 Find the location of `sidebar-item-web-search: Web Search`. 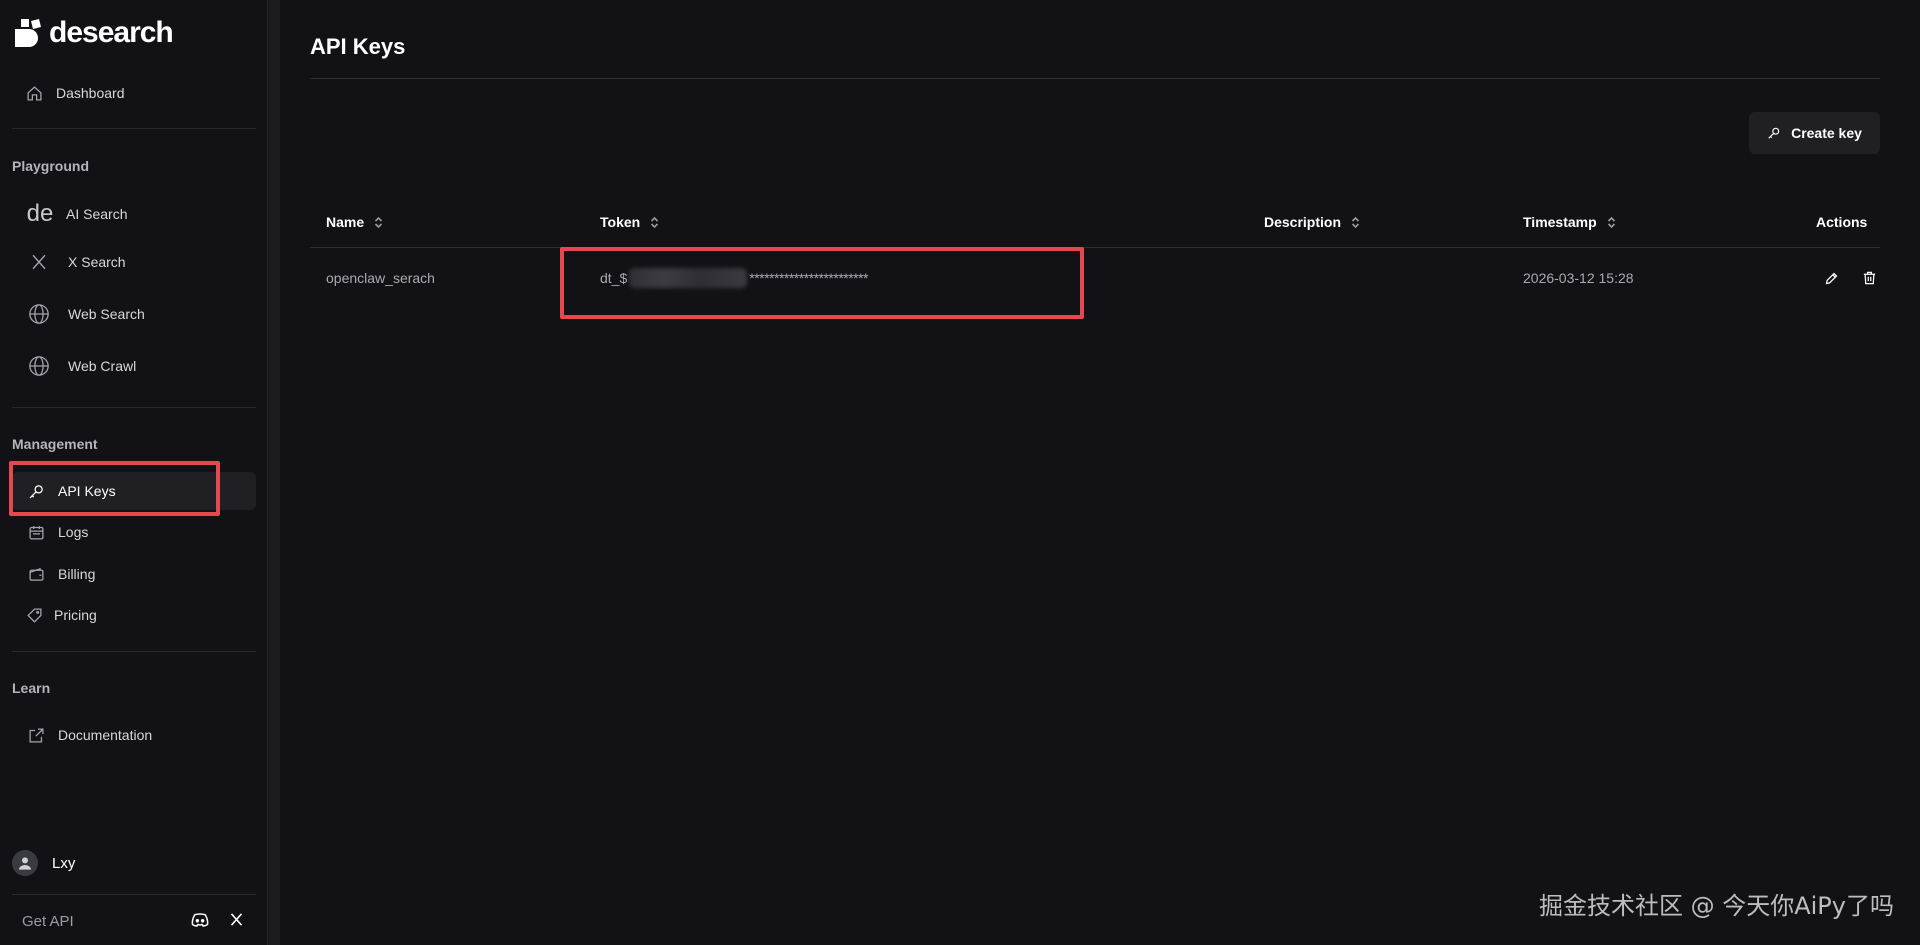

sidebar-item-web-search: Web Search is located at coordinates (134, 314).